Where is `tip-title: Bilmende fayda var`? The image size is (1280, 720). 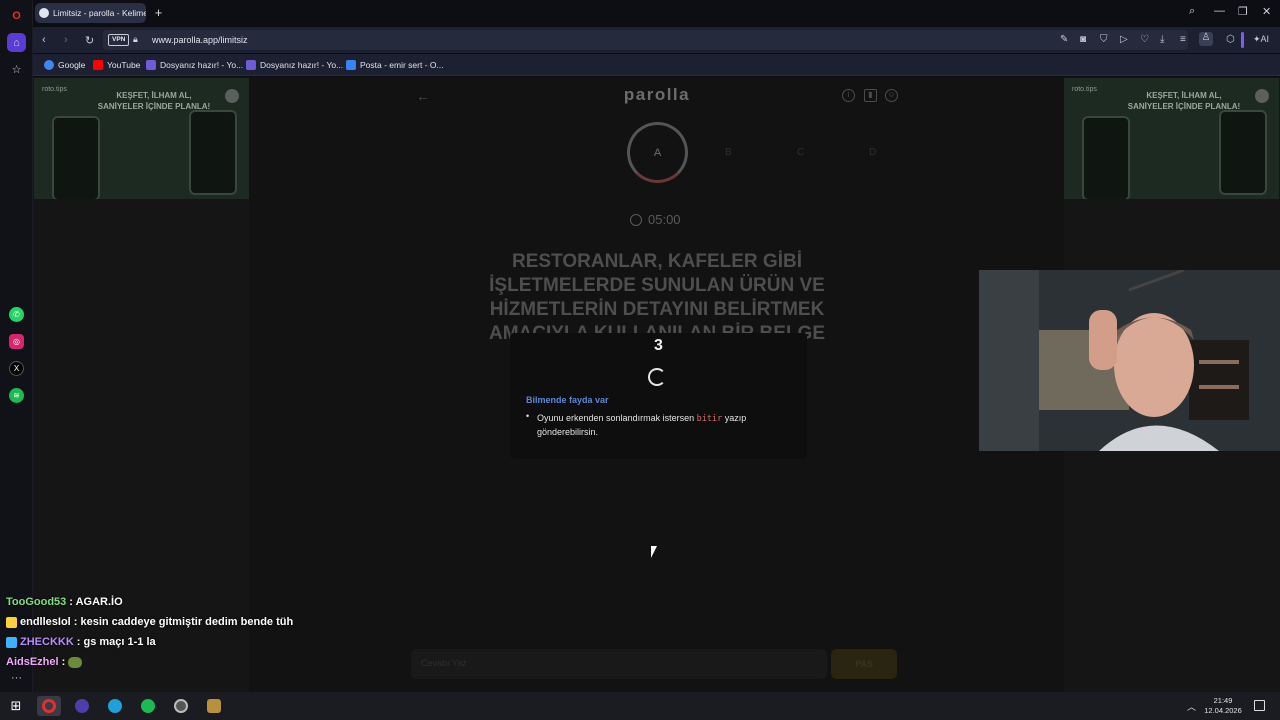 tip-title: Bilmende fayda var is located at coordinates (567, 400).